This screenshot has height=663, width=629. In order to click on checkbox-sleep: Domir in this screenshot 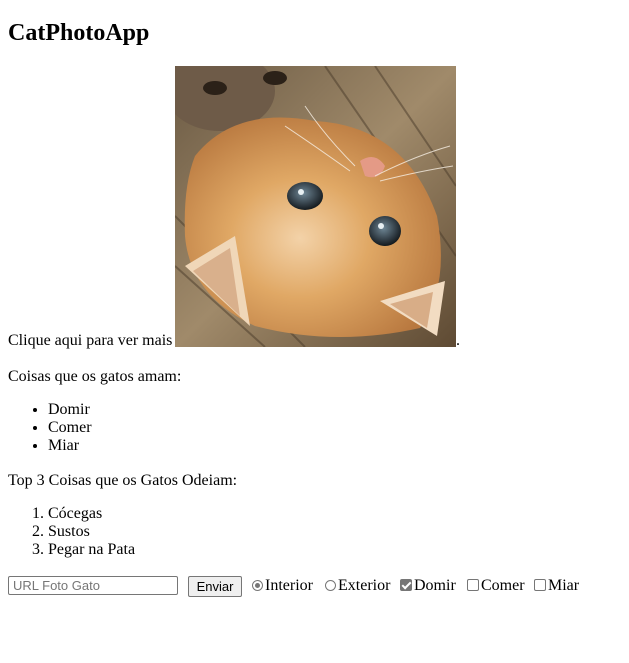, I will do `click(428, 586)`.